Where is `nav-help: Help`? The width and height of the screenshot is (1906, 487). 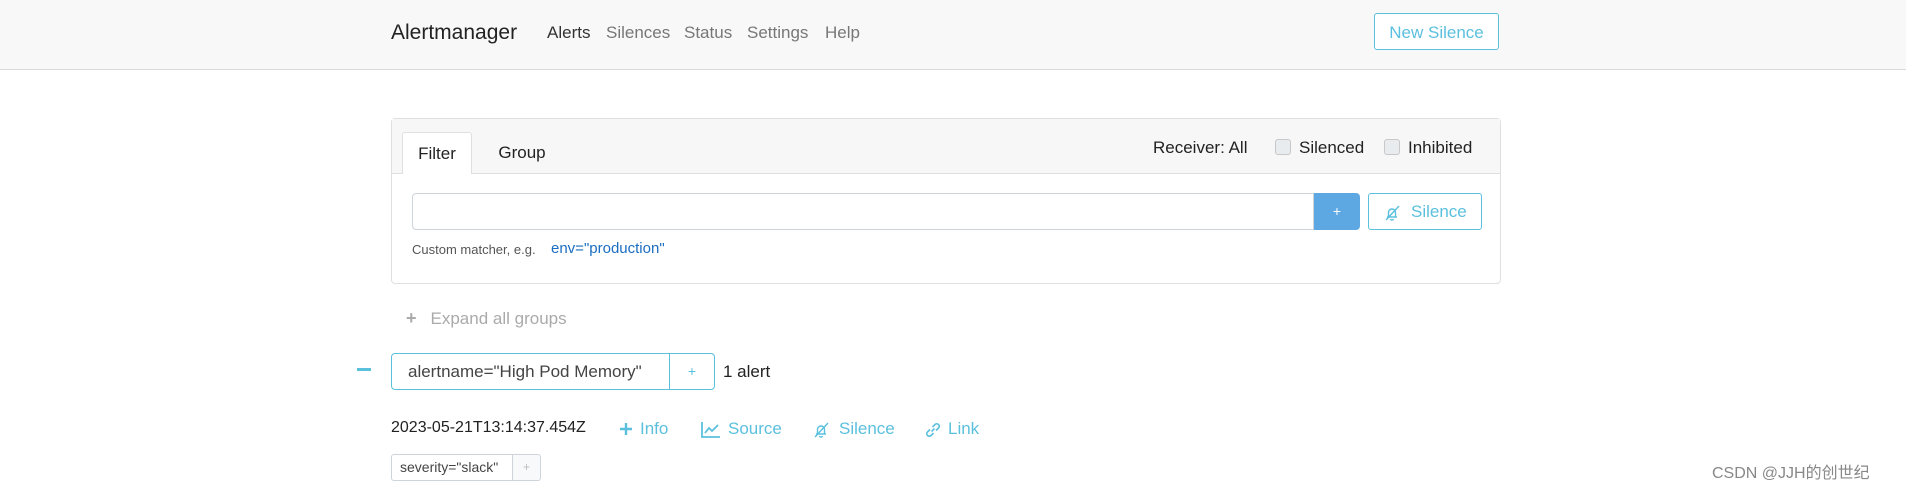
nav-help: Help is located at coordinates (842, 33).